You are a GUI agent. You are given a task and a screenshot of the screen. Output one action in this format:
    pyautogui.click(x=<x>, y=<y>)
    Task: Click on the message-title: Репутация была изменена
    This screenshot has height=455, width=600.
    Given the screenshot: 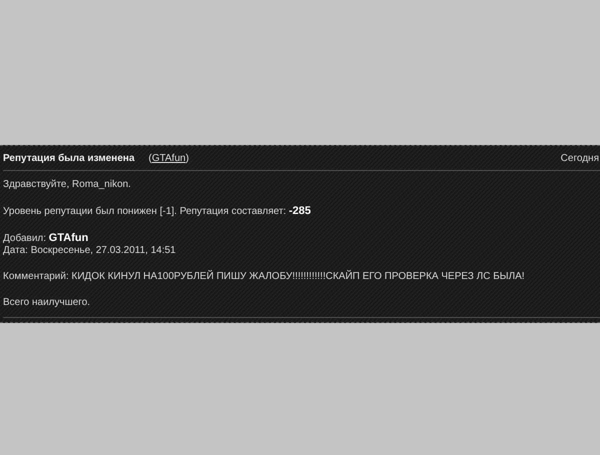 What is the action you would take?
    pyautogui.click(x=69, y=158)
    